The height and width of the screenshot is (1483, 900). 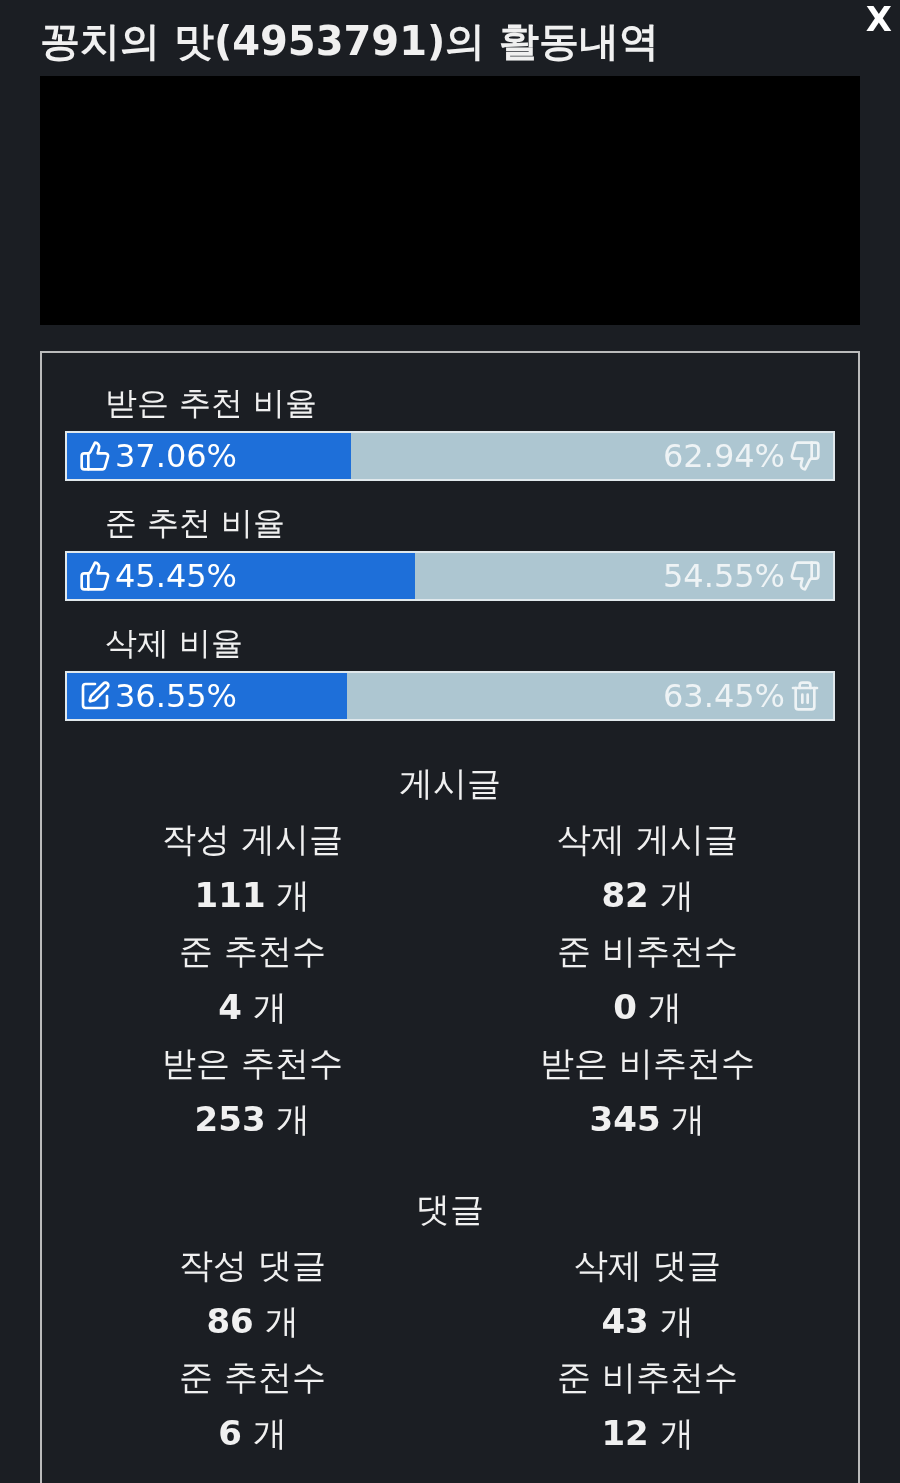 I want to click on trash-icon, so click(x=805, y=696).